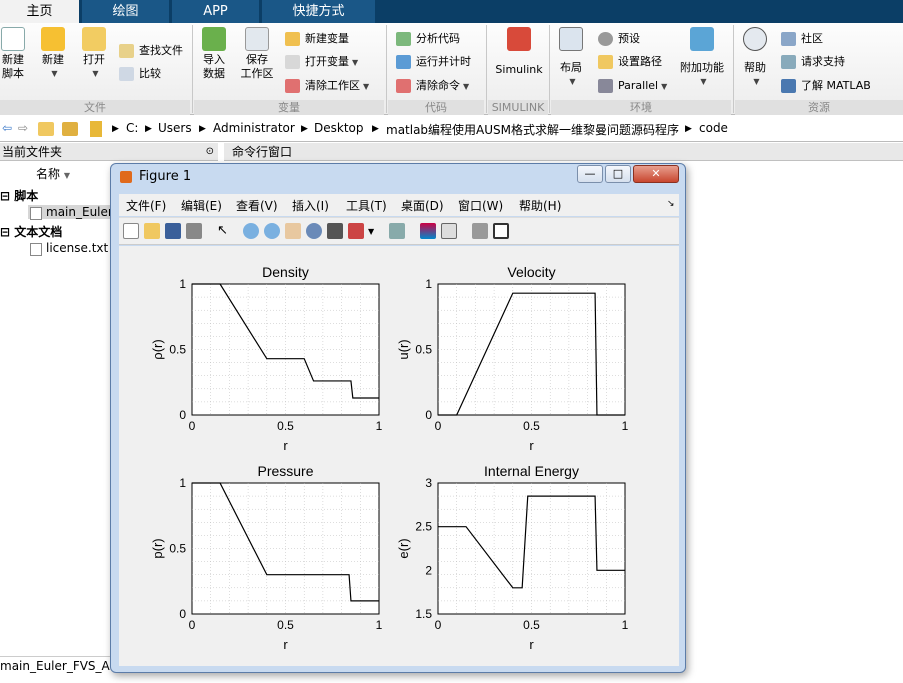 This screenshot has width=903, height=683. What do you see at coordinates (317, 39) in the screenshot?
I see `new-variable-button: 新建变量` at bounding box center [317, 39].